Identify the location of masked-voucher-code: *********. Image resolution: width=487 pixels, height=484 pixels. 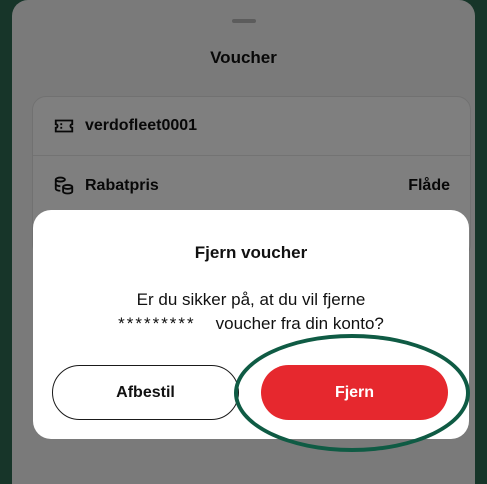
(157, 323).